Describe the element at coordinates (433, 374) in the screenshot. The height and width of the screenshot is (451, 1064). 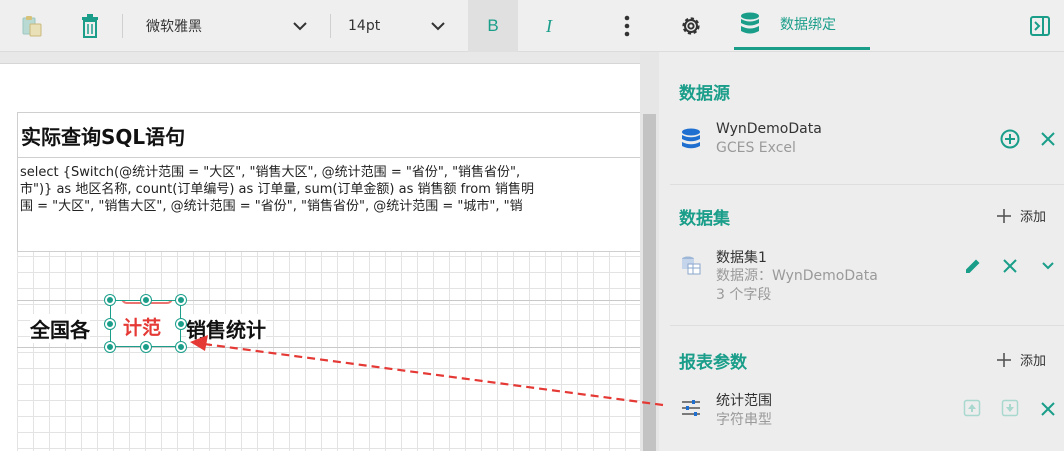
I see `arrow-line` at that location.